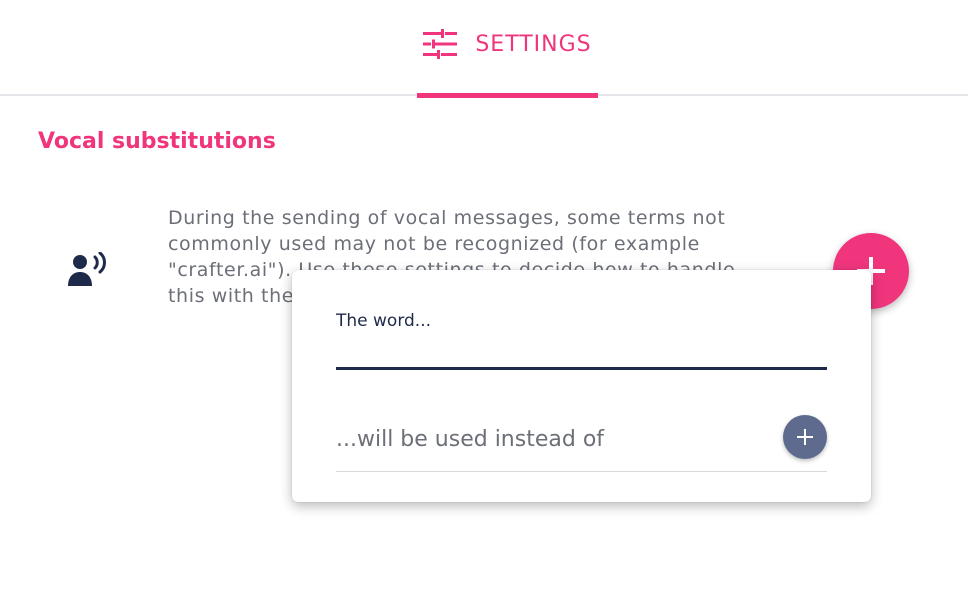  What do you see at coordinates (533, 44) in the screenshot?
I see `tab-settings-label: SETTINGS` at bounding box center [533, 44].